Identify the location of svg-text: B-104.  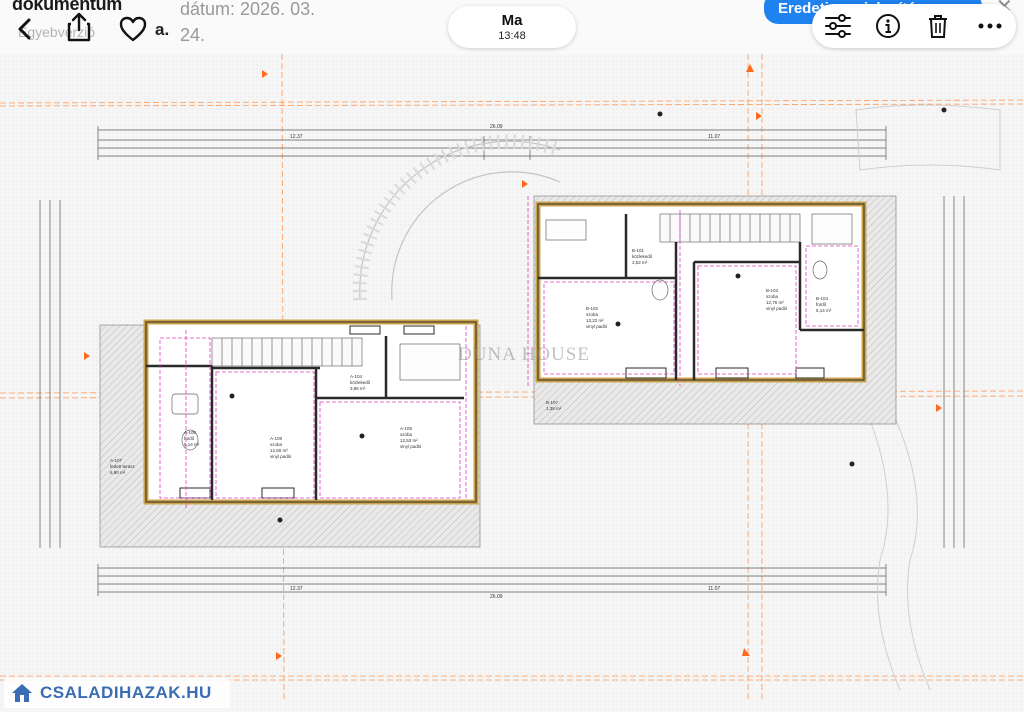
(822, 298).